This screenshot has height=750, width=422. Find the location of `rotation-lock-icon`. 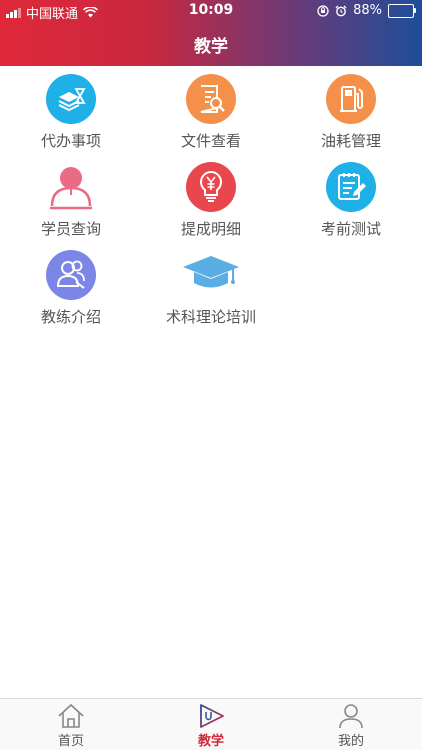

rotation-lock-icon is located at coordinates (323, 10).